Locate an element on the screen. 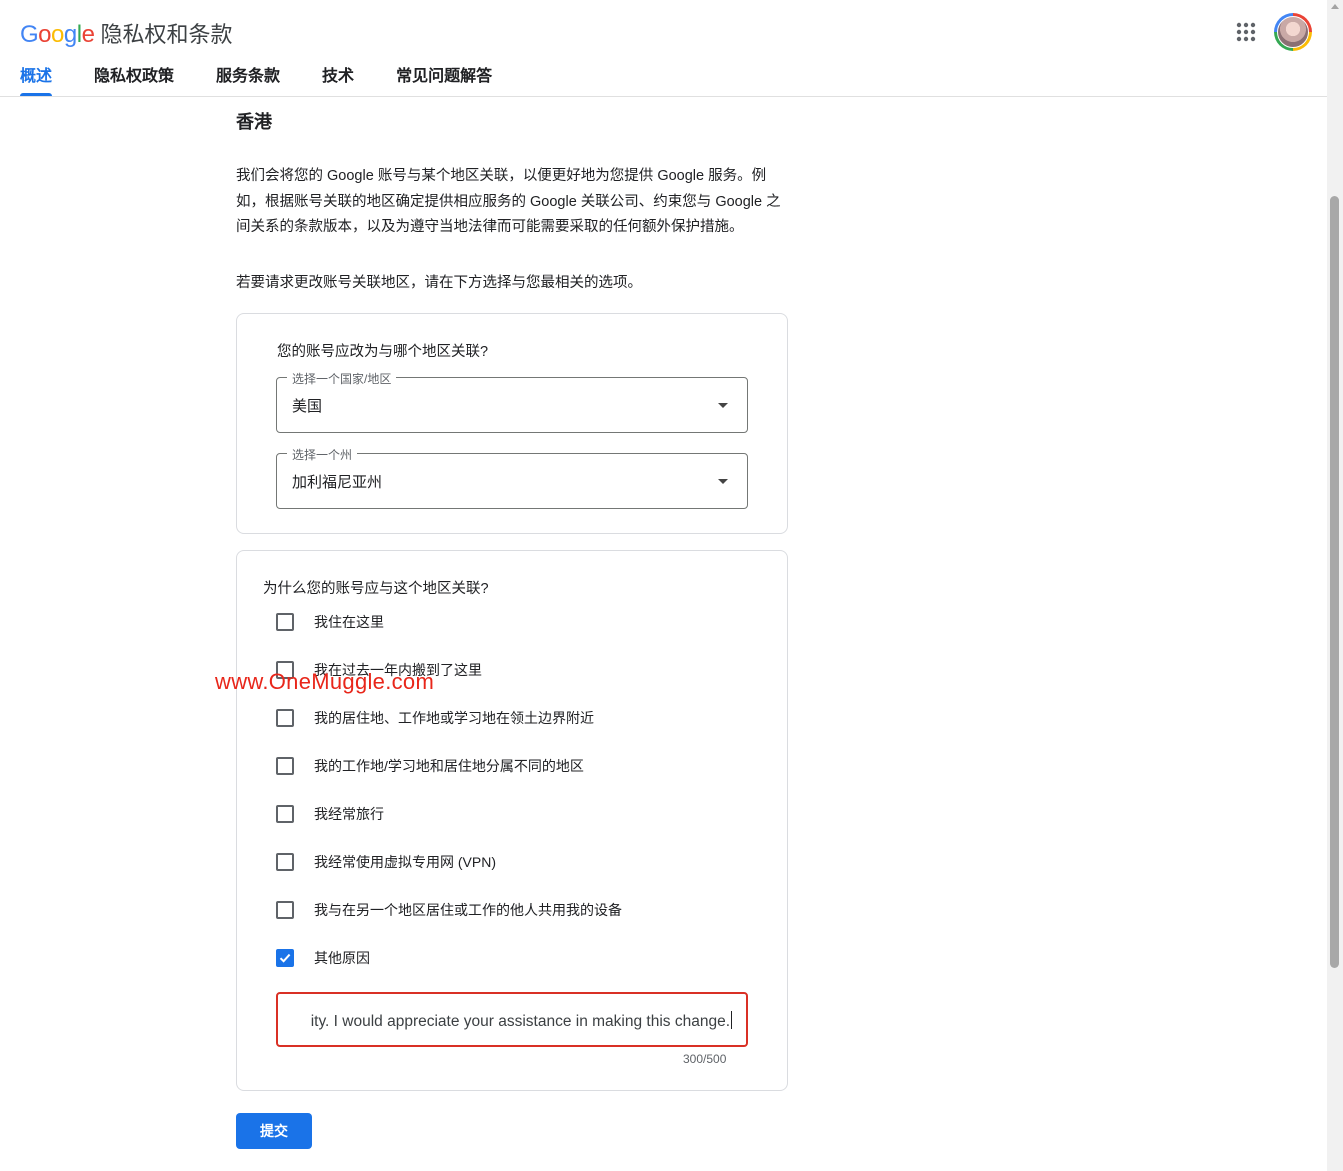  instruction-paragraph: 若要请求更改账号关联地区，请在下方选择与您最相关的选项。 is located at coordinates (439, 283).